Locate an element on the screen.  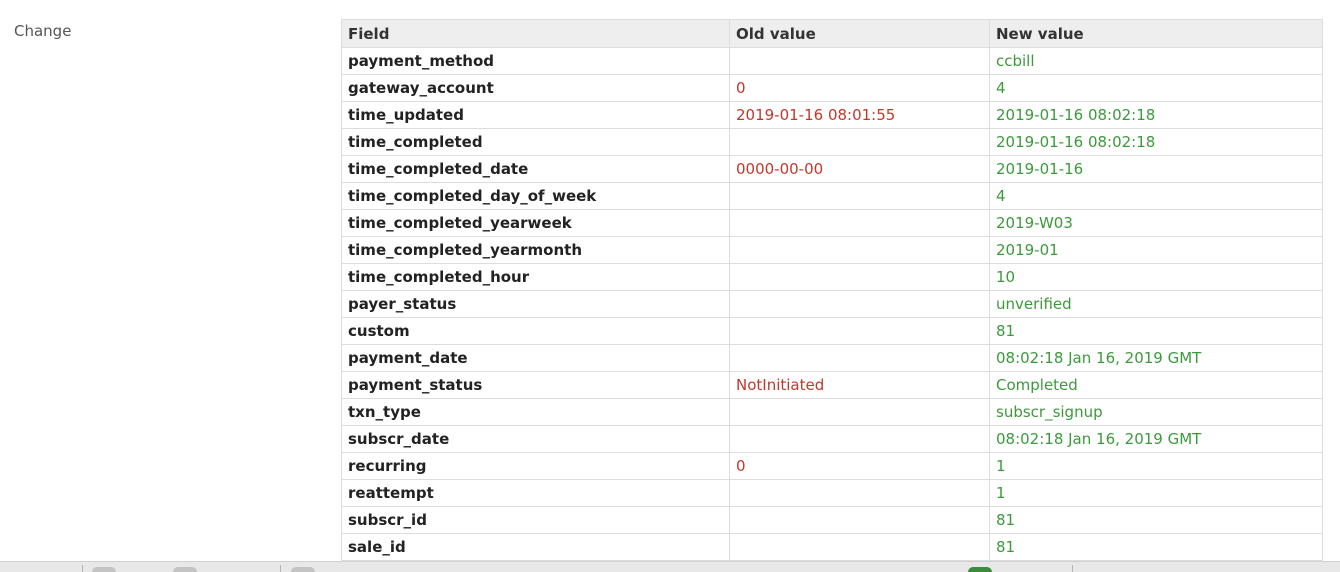
table-row: reattempt 1 is located at coordinates (832, 493).